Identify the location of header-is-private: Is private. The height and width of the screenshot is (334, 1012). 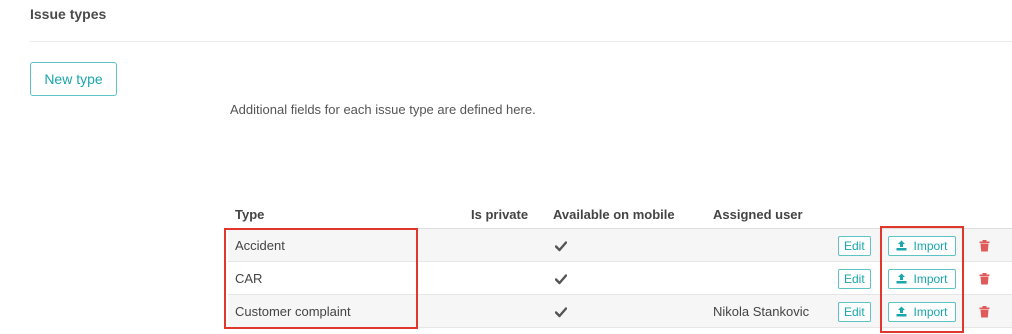
(500, 214).